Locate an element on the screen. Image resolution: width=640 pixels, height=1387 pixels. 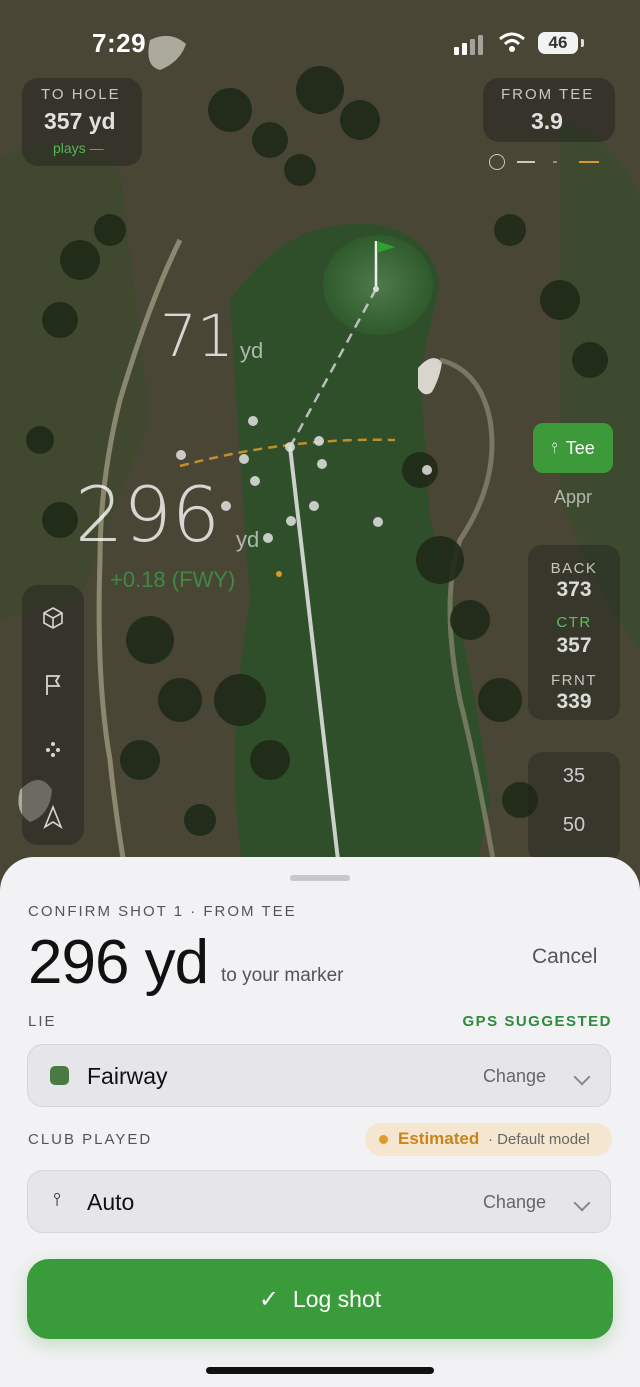
distance-to-pin-unit: yd is located at coordinates (252, 350).